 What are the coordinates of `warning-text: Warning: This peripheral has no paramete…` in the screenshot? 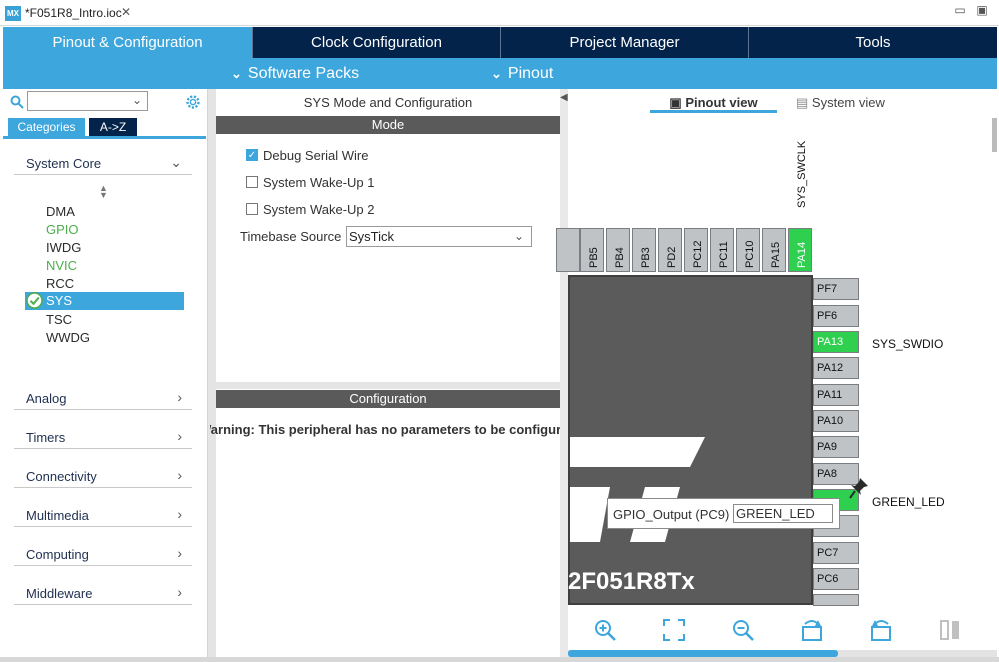 It's located at (385, 429).